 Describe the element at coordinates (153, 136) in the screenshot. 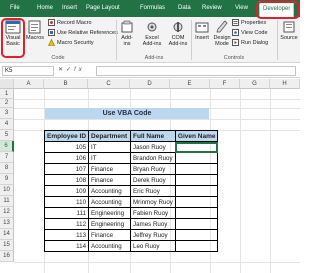

I see `header-full-name: Full Name` at that location.